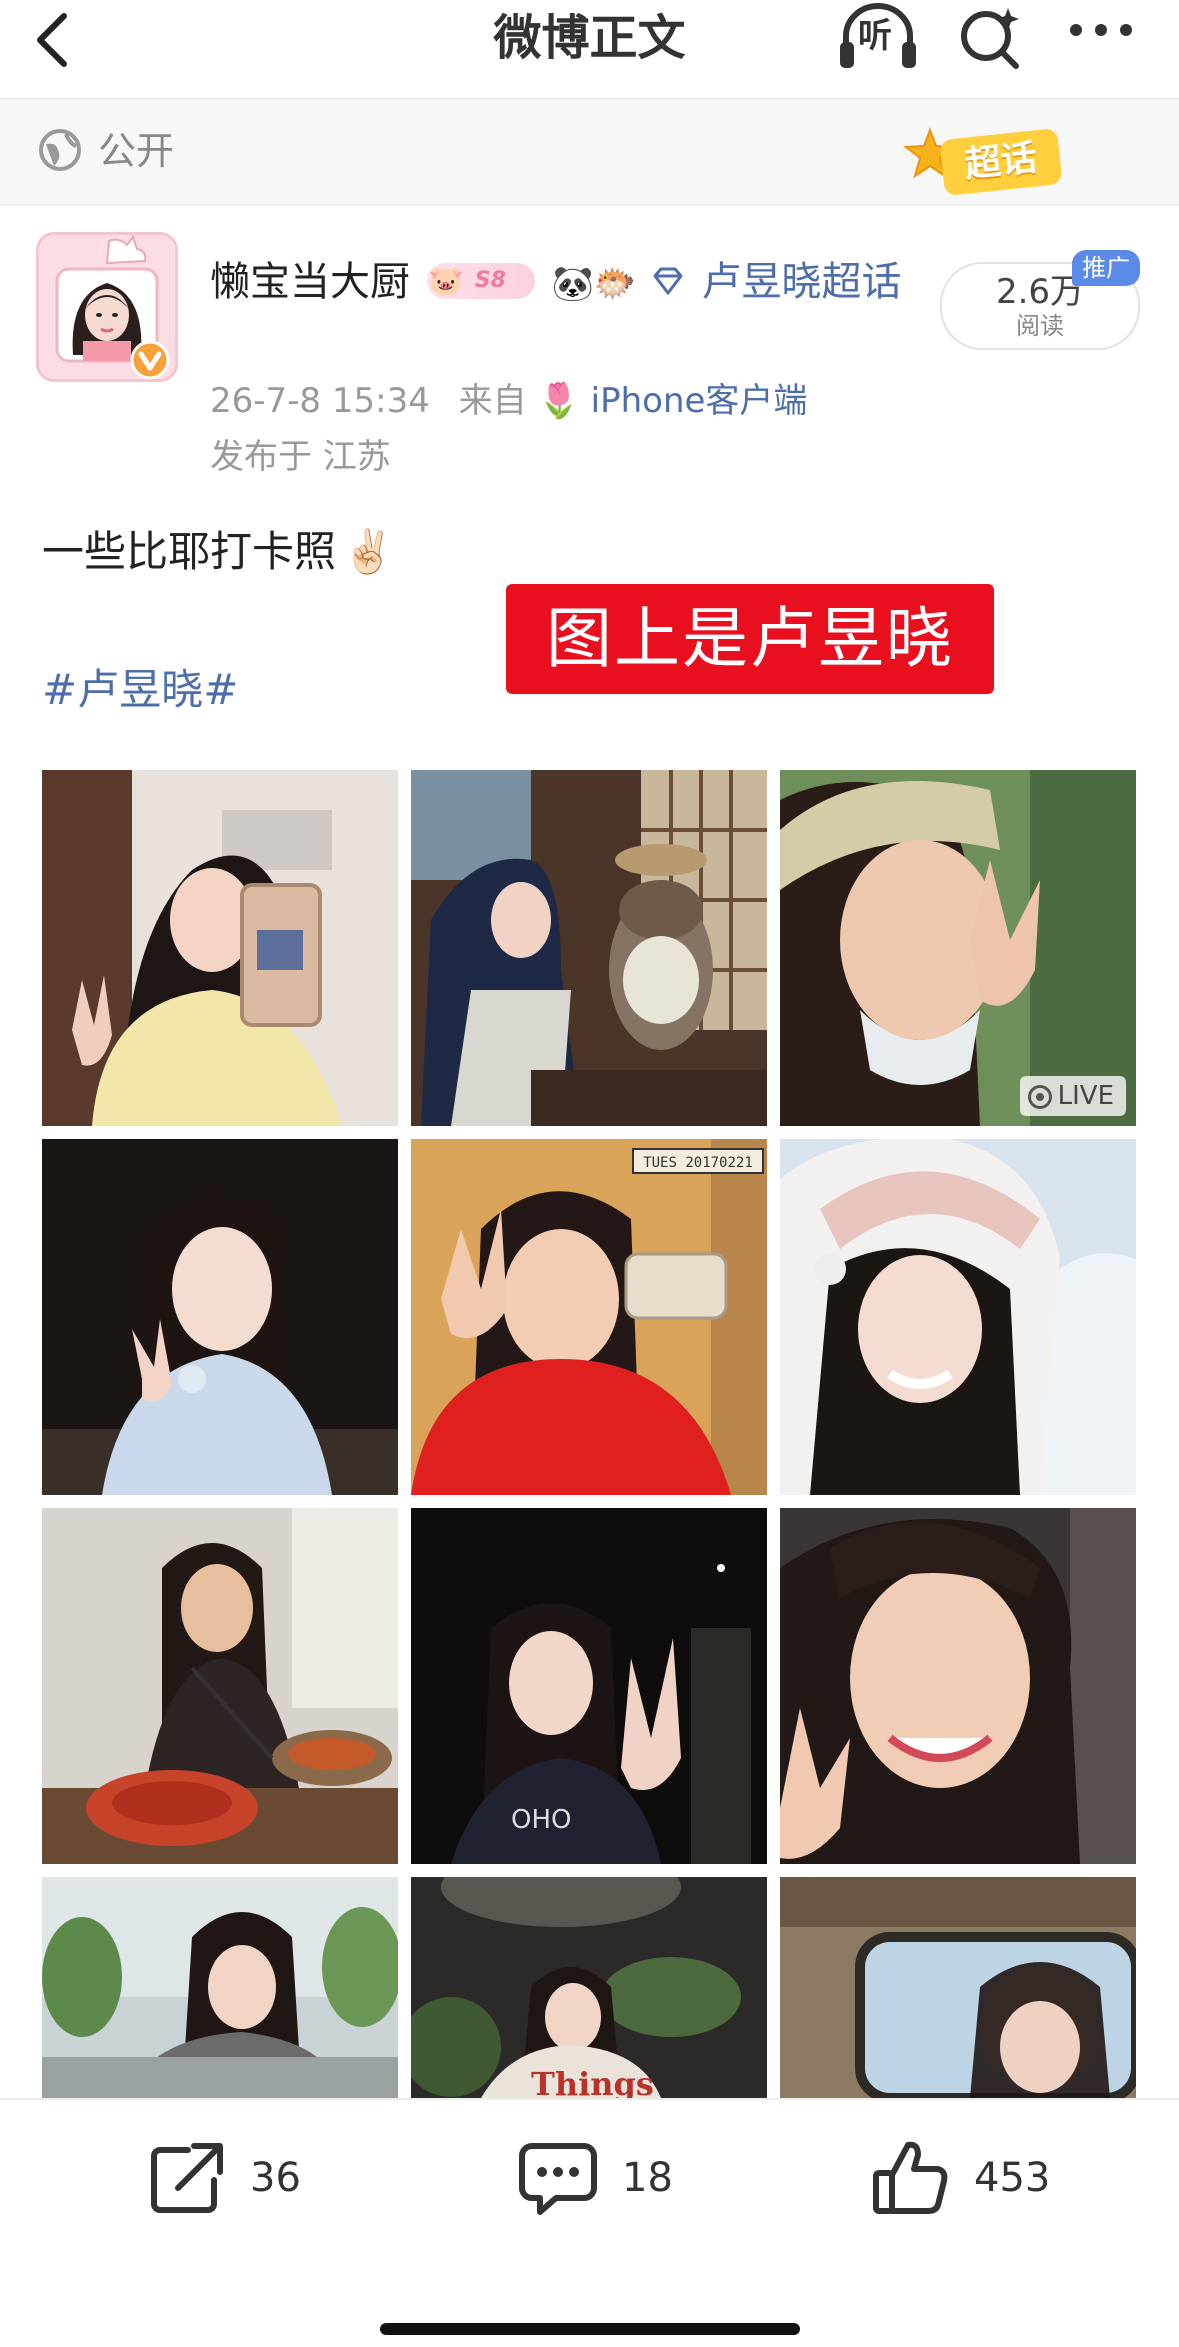 The image size is (1179, 2347). What do you see at coordinates (140, 690) in the screenshot?
I see `hashtag-link: #卢昱晓#` at bounding box center [140, 690].